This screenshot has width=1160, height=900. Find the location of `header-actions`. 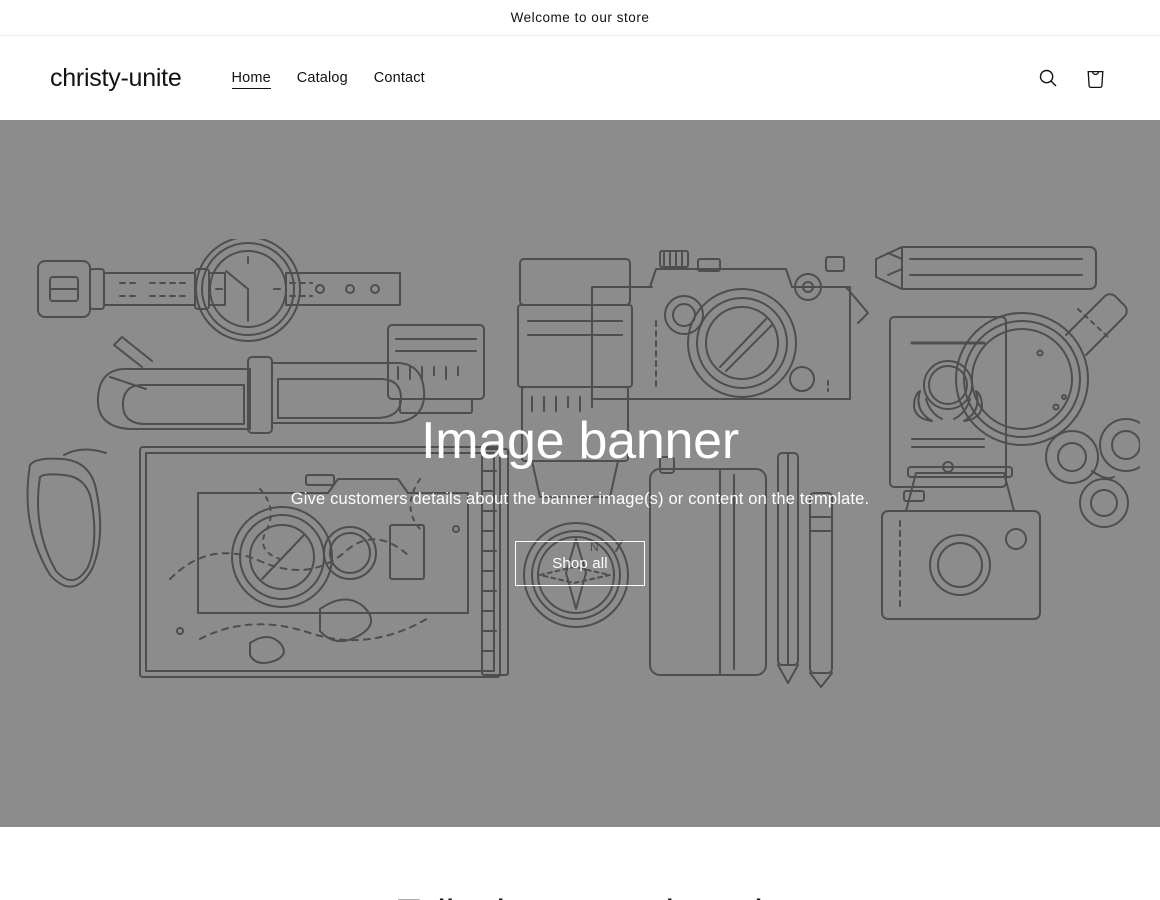

header-actions is located at coordinates (1071, 78).